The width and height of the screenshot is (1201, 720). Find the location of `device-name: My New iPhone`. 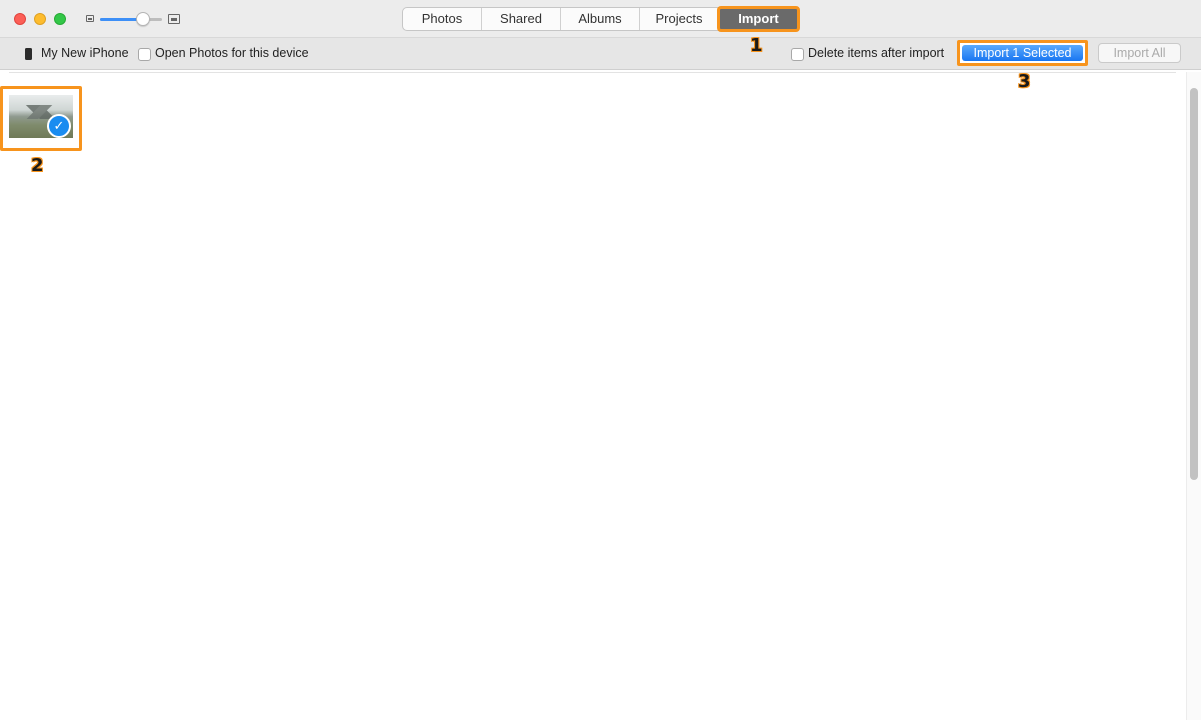

device-name: My New iPhone is located at coordinates (85, 53).